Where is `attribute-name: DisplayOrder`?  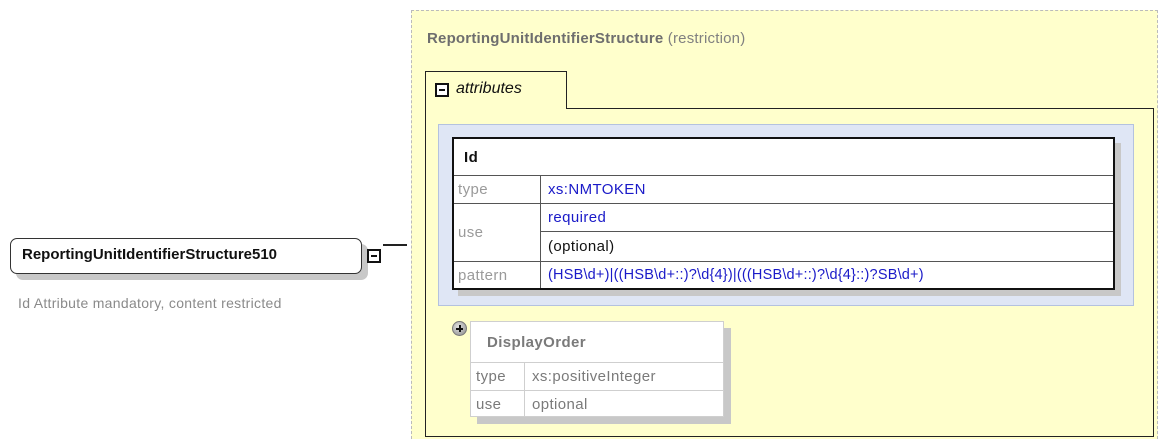 attribute-name: DisplayOrder is located at coordinates (537, 342).